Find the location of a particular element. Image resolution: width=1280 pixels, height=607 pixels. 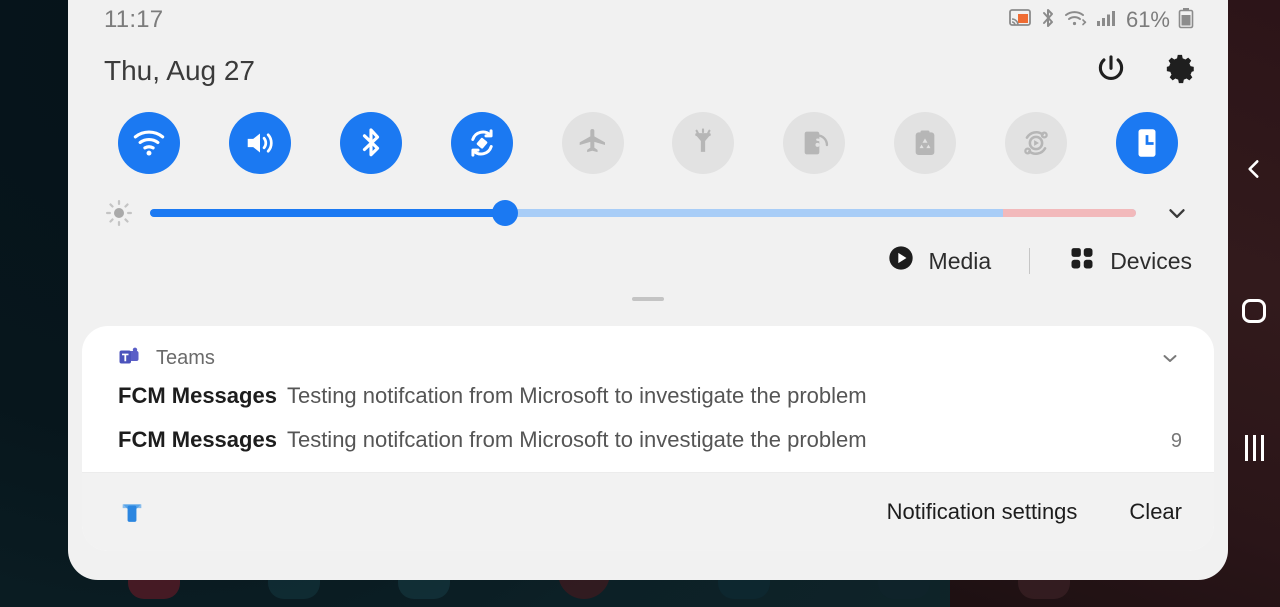

mobile-data-icon is located at coordinates (814, 143).